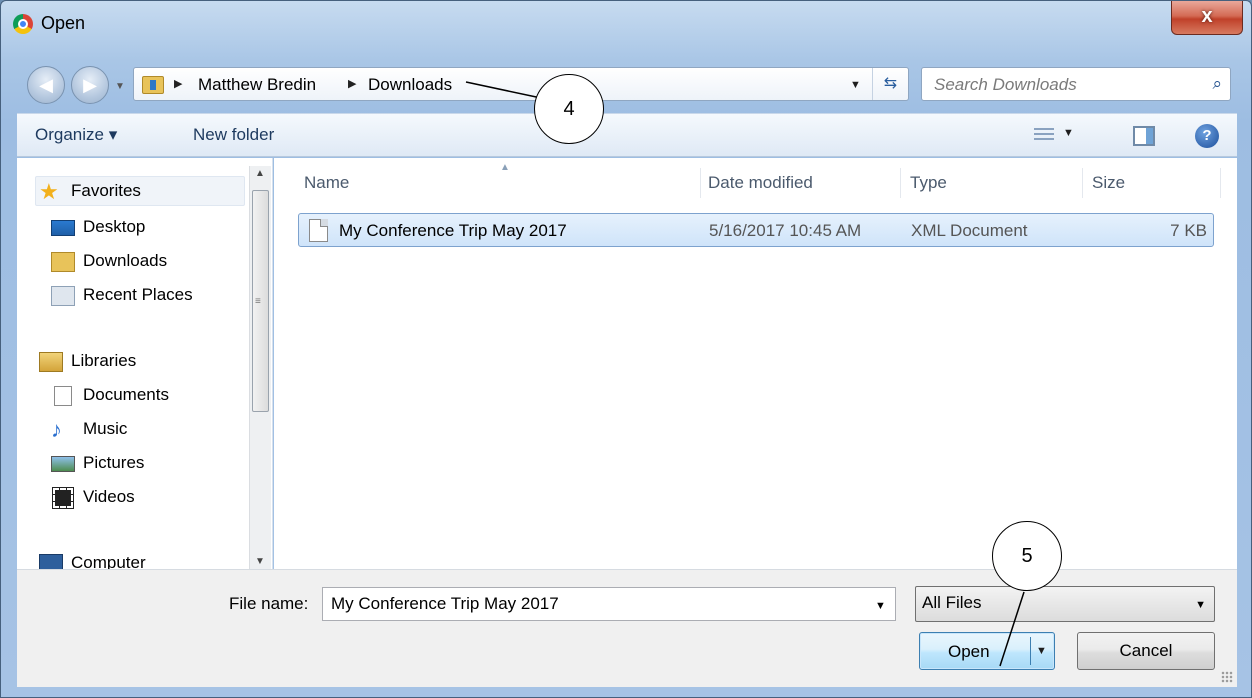 This screenshot has width=1252, height=698. What do you see at coordinates (1044, 135) in the screenshot?
I see `change-view-icon` at bounding box center [1044, 135].